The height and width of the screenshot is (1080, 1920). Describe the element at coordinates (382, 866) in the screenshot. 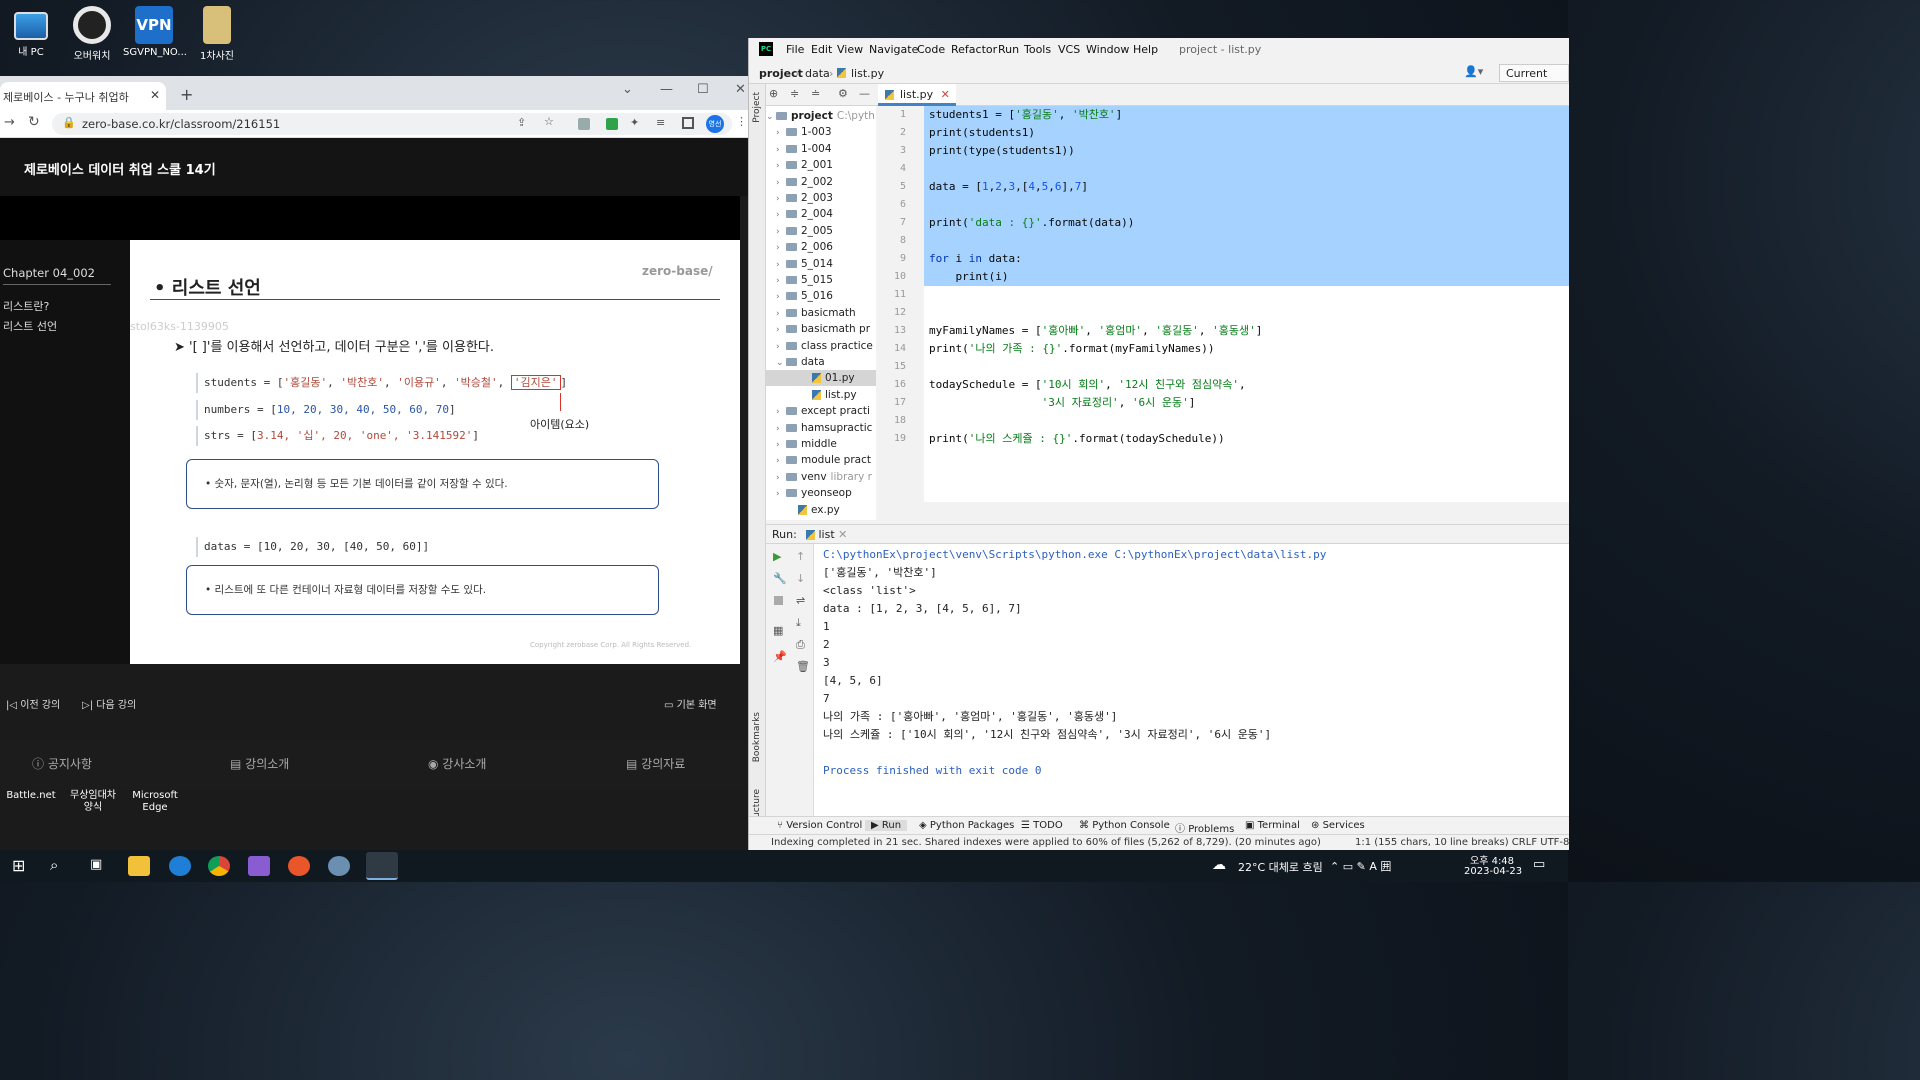

I see `pycharm-taskbar-icon` at that location.